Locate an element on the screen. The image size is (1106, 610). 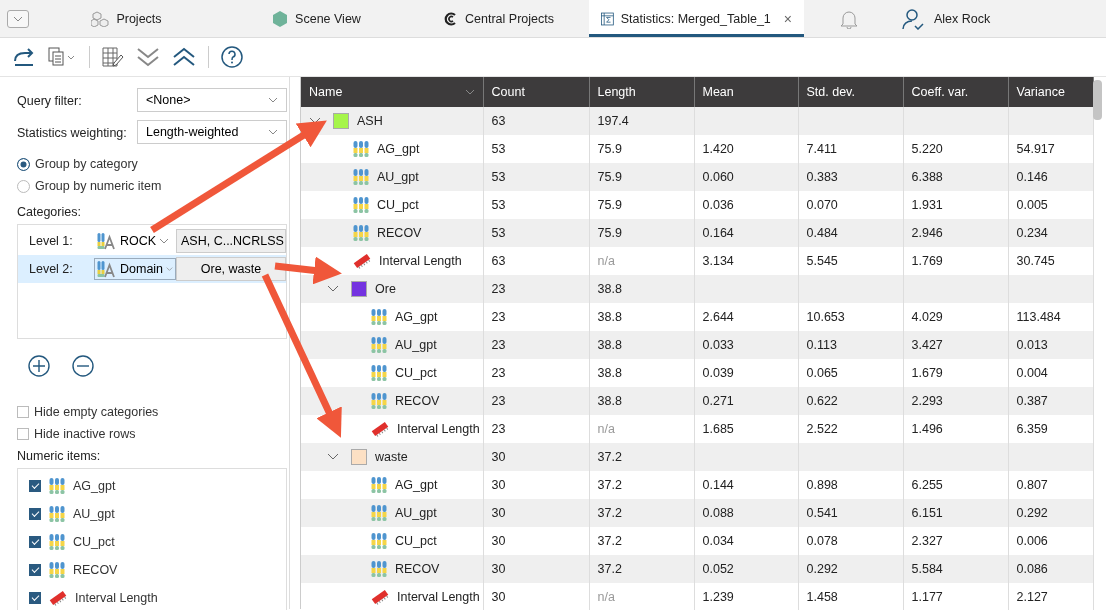
remove-icon is located at coordinates (83, 366).